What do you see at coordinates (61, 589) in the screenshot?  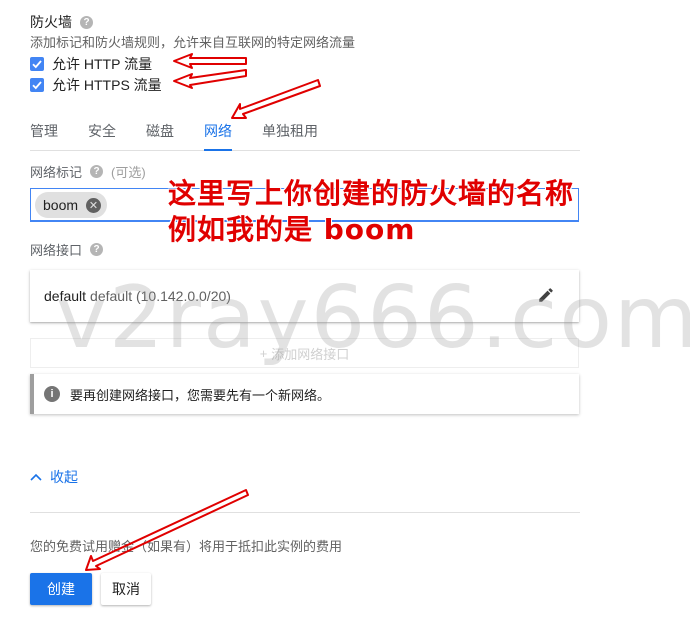 I see `create-button: 创建` at bounding box center [61, 589].